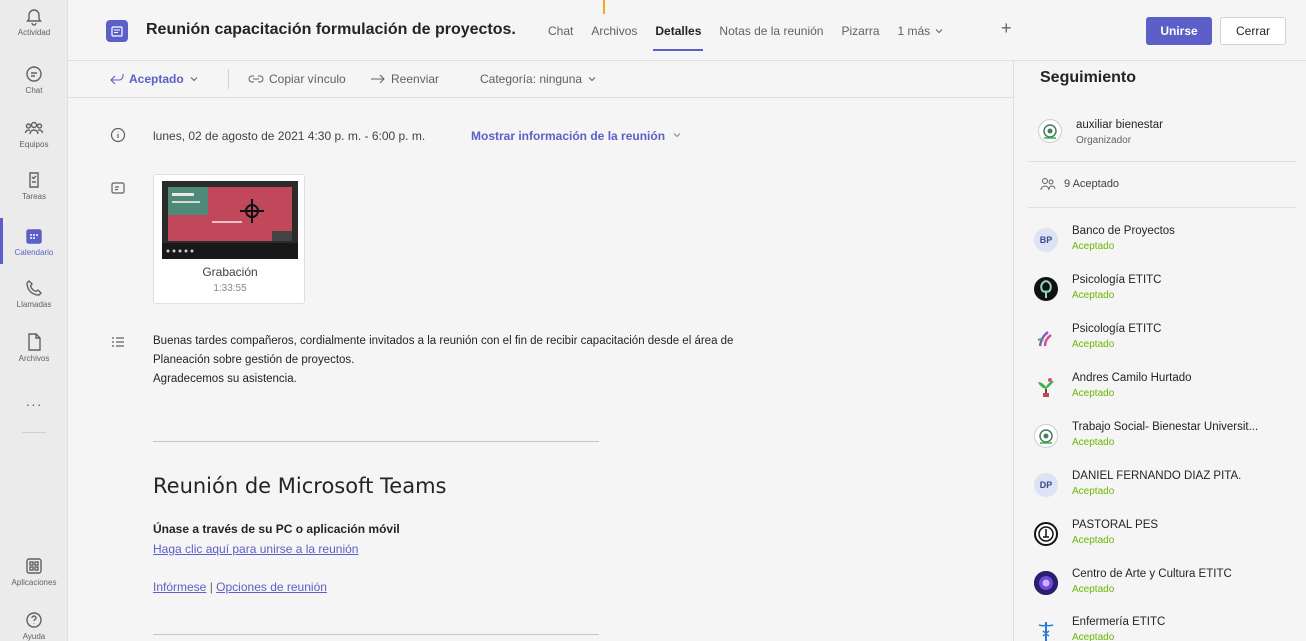 The height and width of the screenshot is (641, 1306). I want to click on help-icon, so click(34, 620).